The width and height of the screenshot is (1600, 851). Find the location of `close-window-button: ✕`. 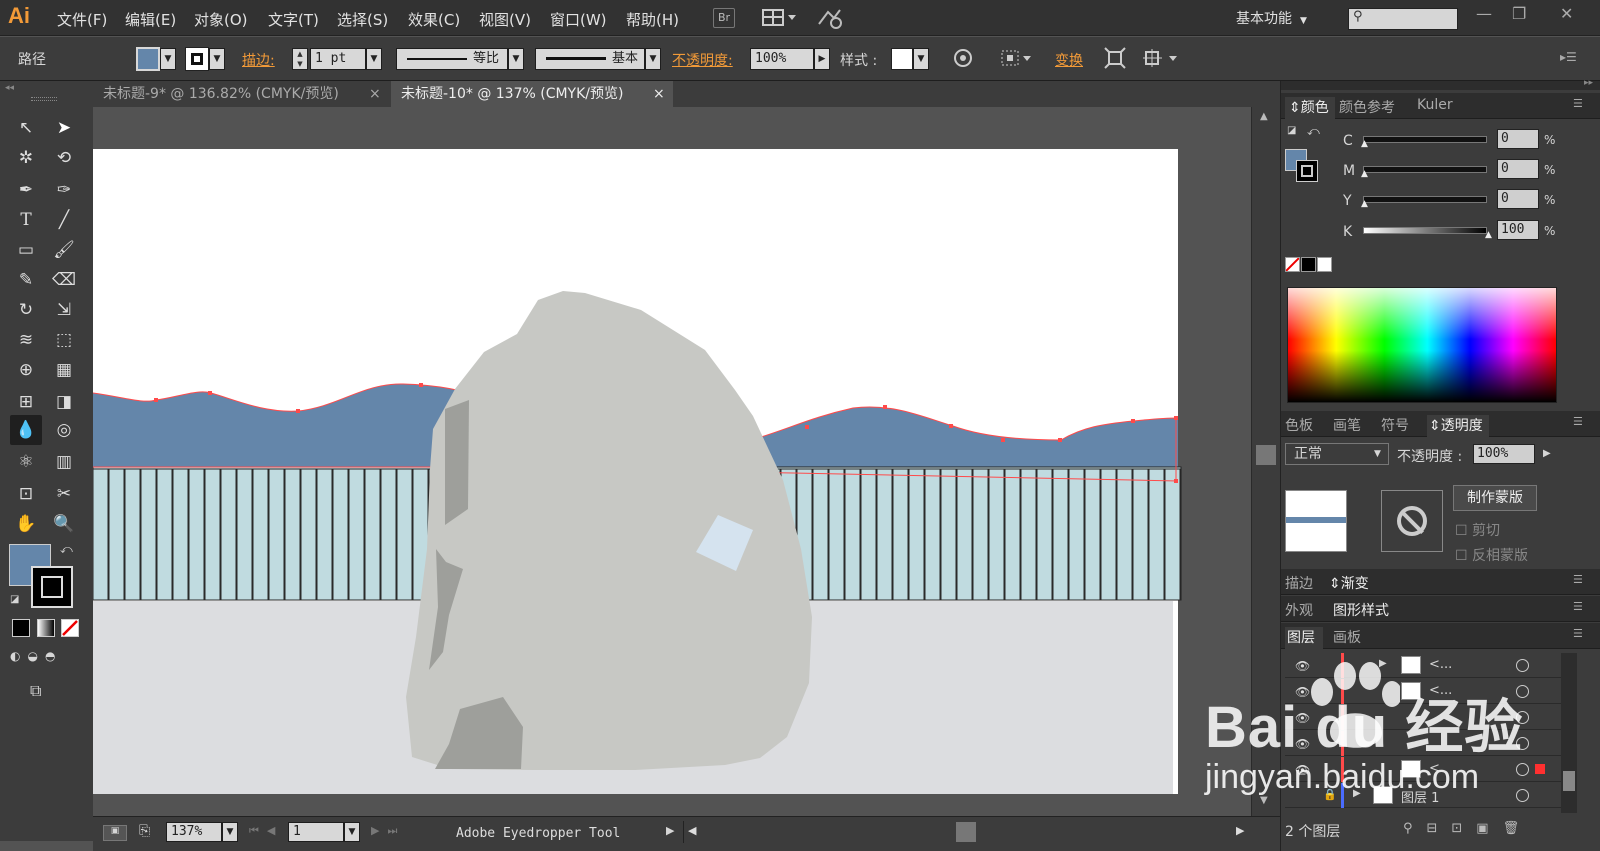

close-window-button: ✕ is located at coordinates (1566, 13).